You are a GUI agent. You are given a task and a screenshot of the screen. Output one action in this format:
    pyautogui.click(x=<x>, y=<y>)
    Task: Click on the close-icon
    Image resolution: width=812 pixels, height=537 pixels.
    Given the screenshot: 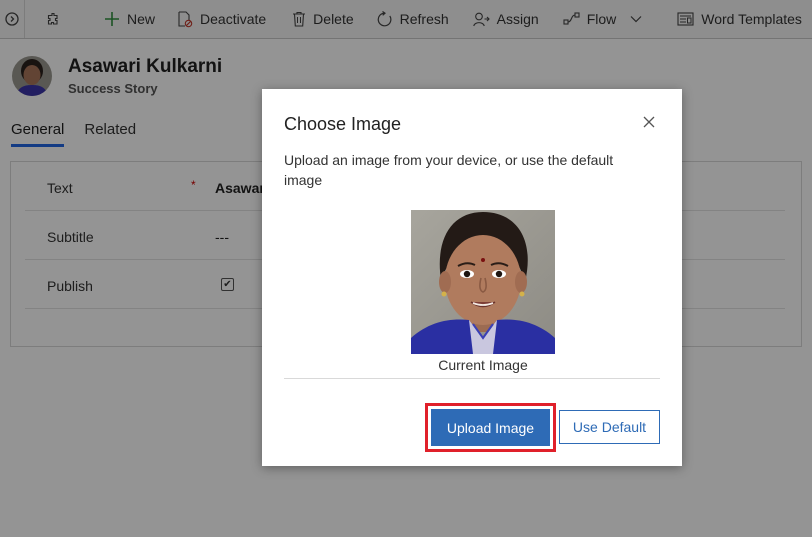 What is the action you would take?
    pyautogui.click(x=649, y=122)
    